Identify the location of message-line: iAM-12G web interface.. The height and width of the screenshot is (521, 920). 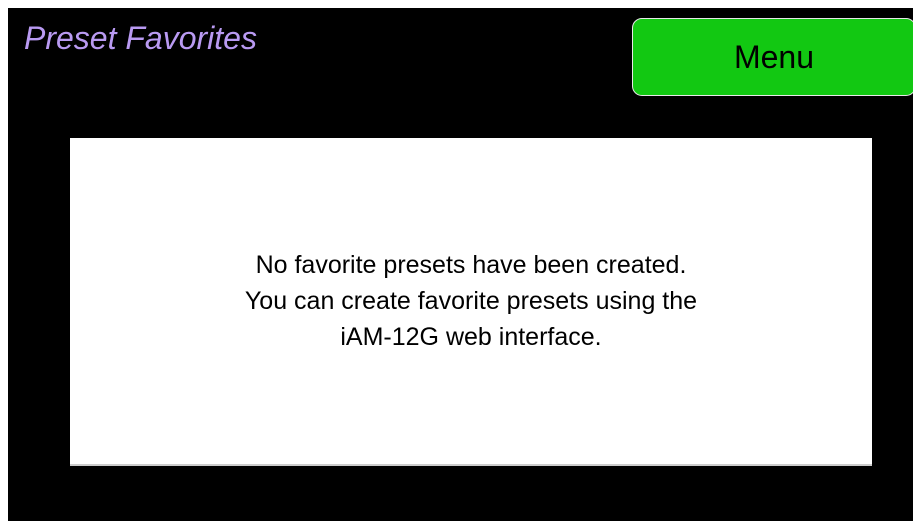
(471, 337).